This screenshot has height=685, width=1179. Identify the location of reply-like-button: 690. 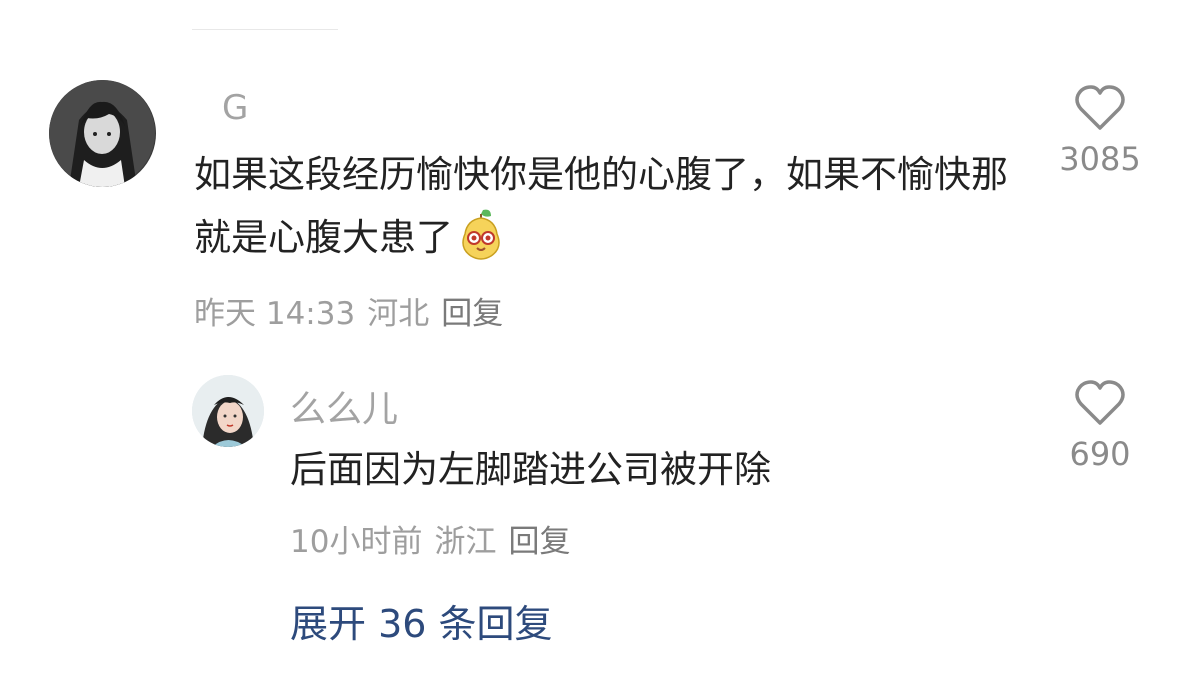
(1100, 426).